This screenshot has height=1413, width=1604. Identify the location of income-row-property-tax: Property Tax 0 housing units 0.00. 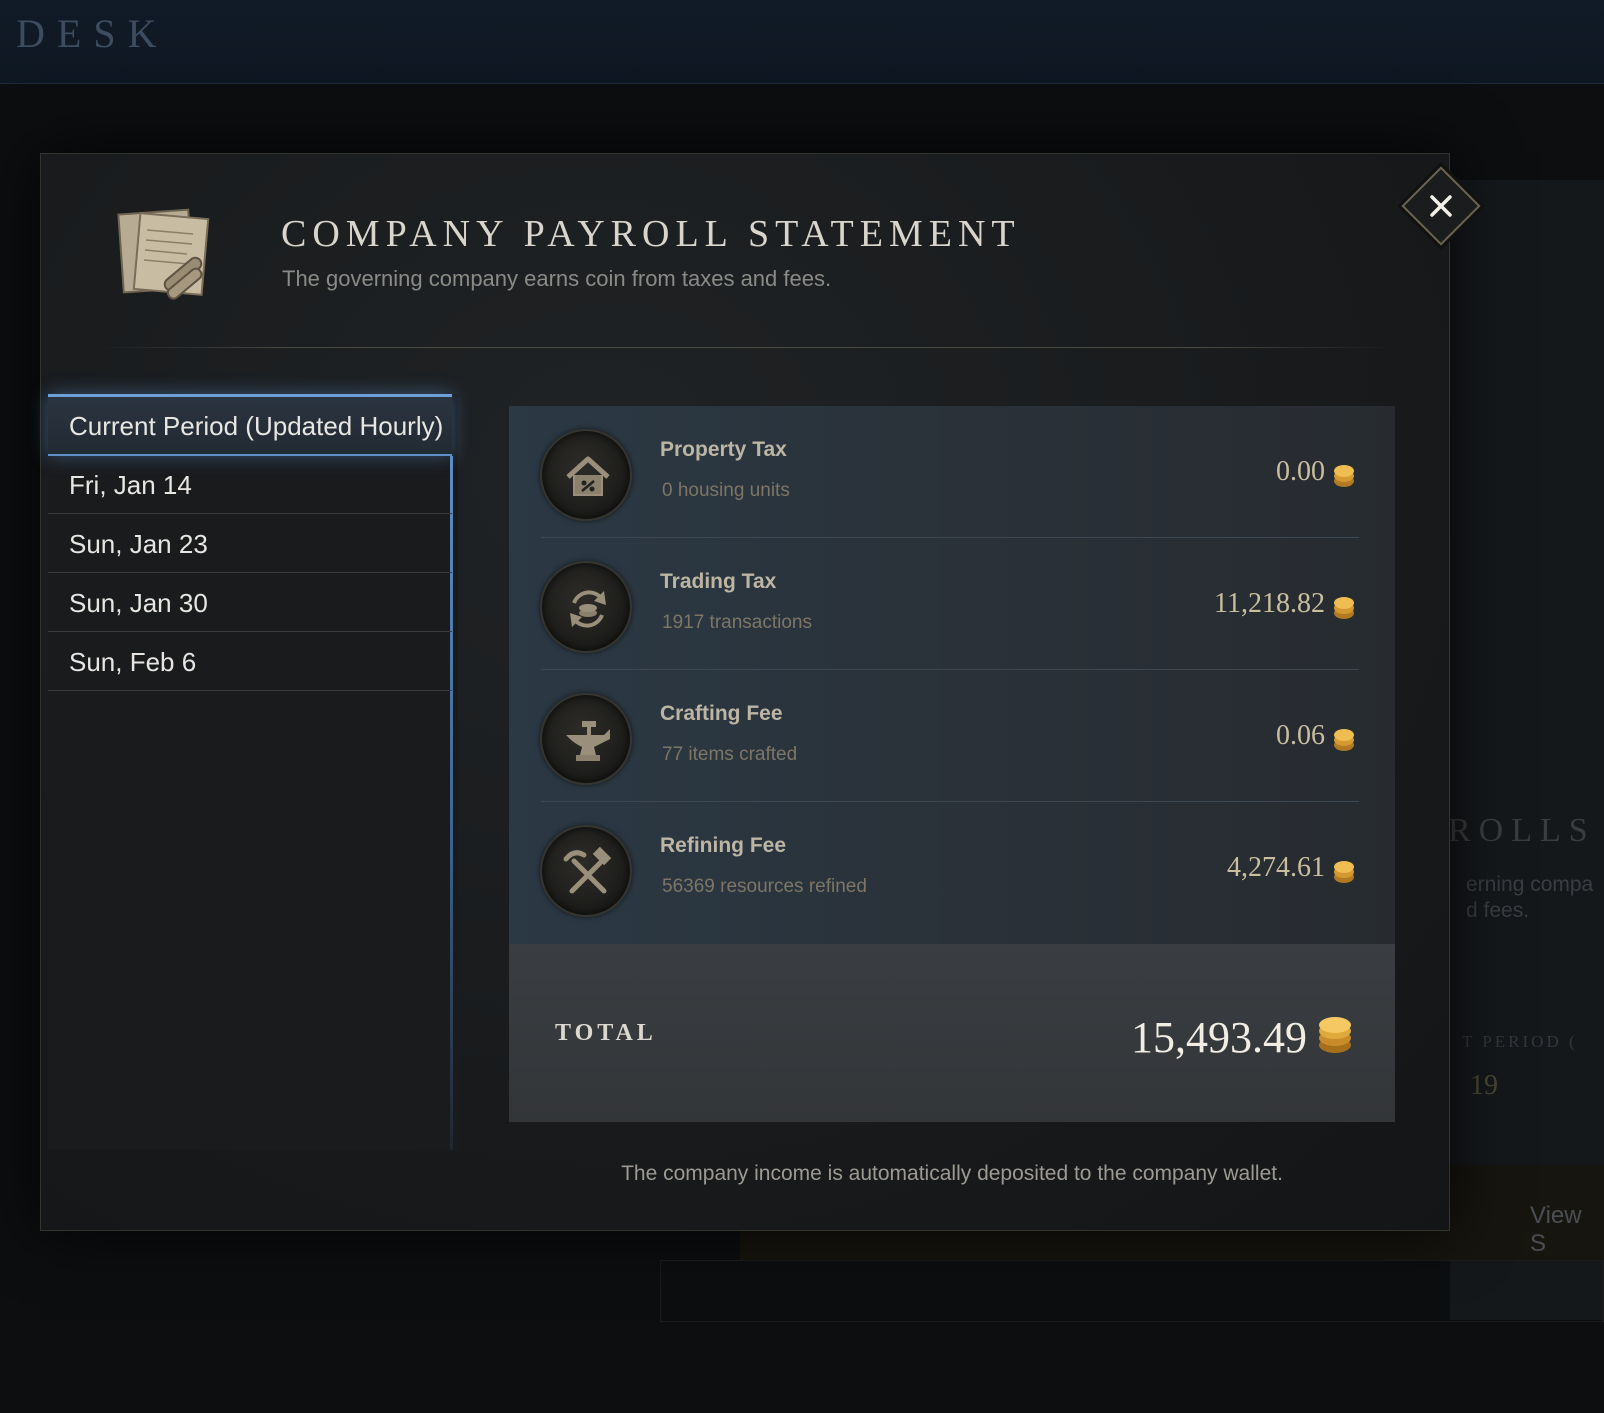
(952, 472).